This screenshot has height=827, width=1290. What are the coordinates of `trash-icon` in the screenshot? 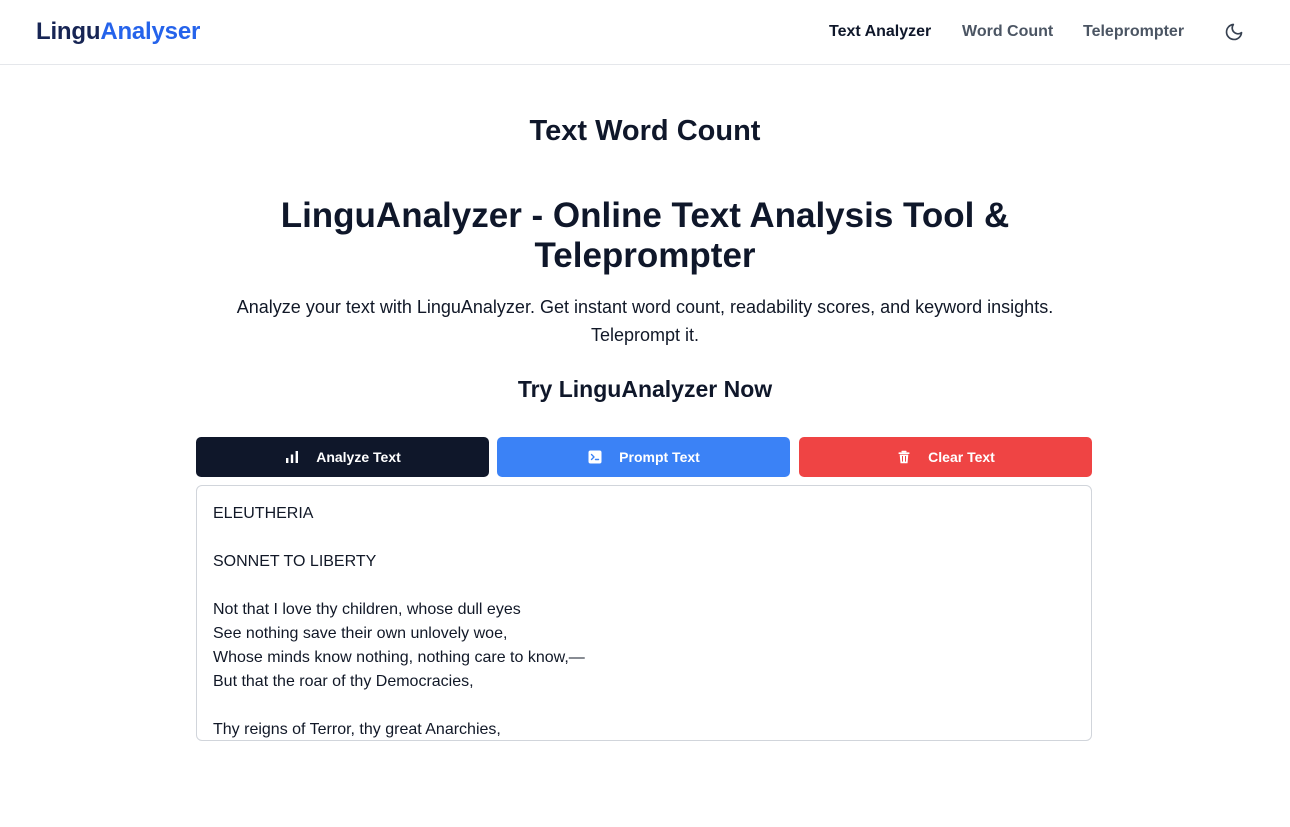 It's located at (904, 457).